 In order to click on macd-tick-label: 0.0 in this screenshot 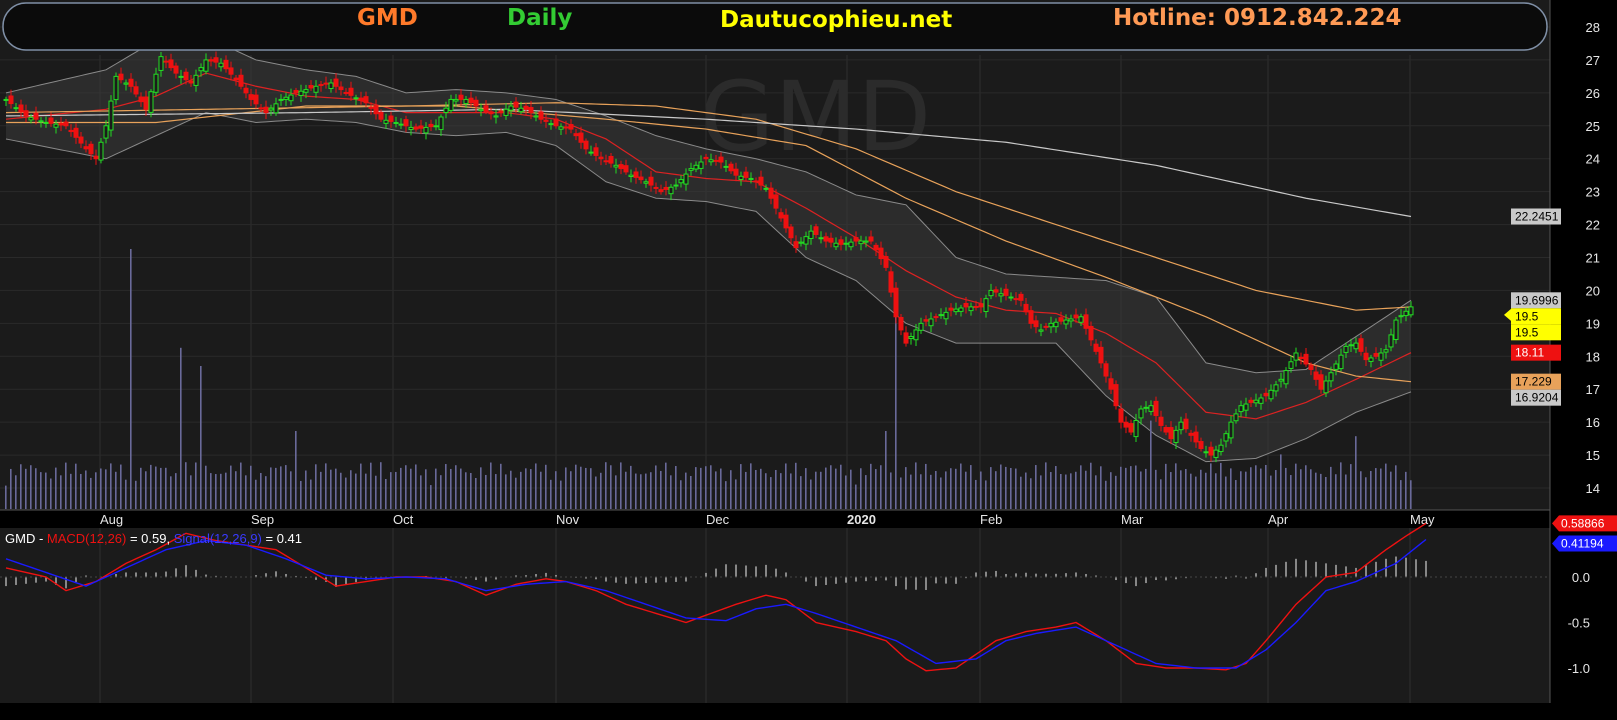, I will do `click(1581, 577)`.